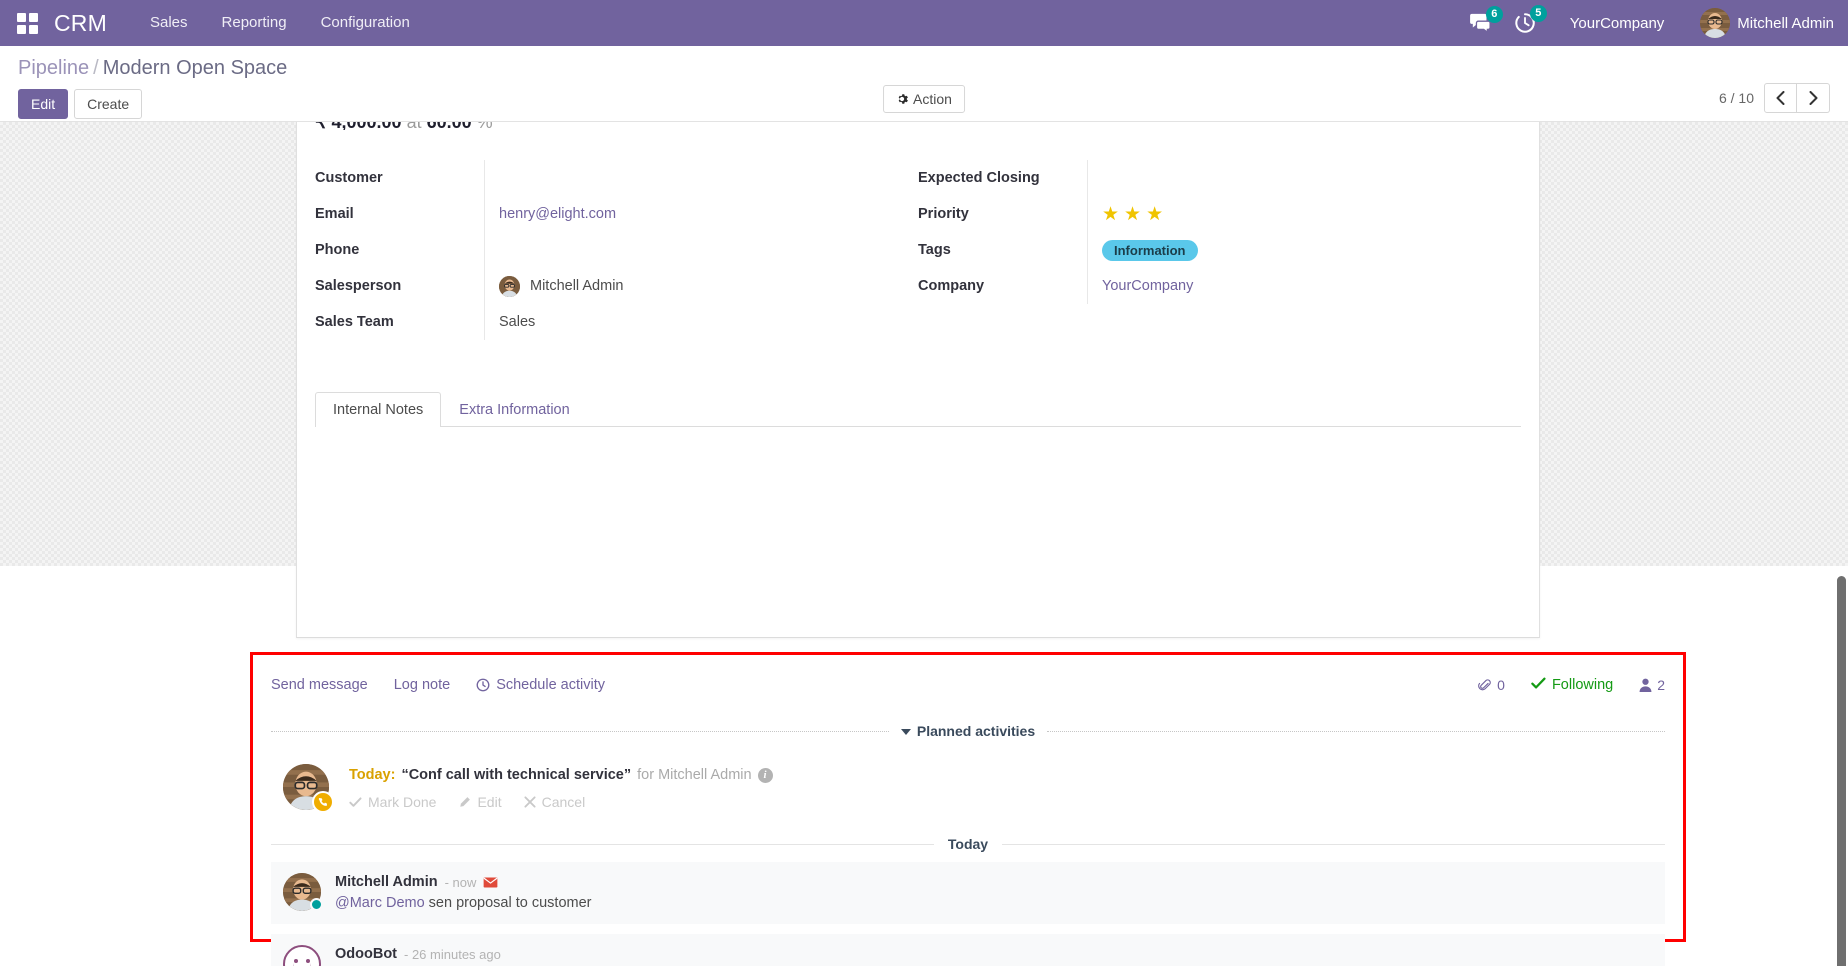 The image size is (1848, 966). I want to click on field-value-customer, so click(492, 178).